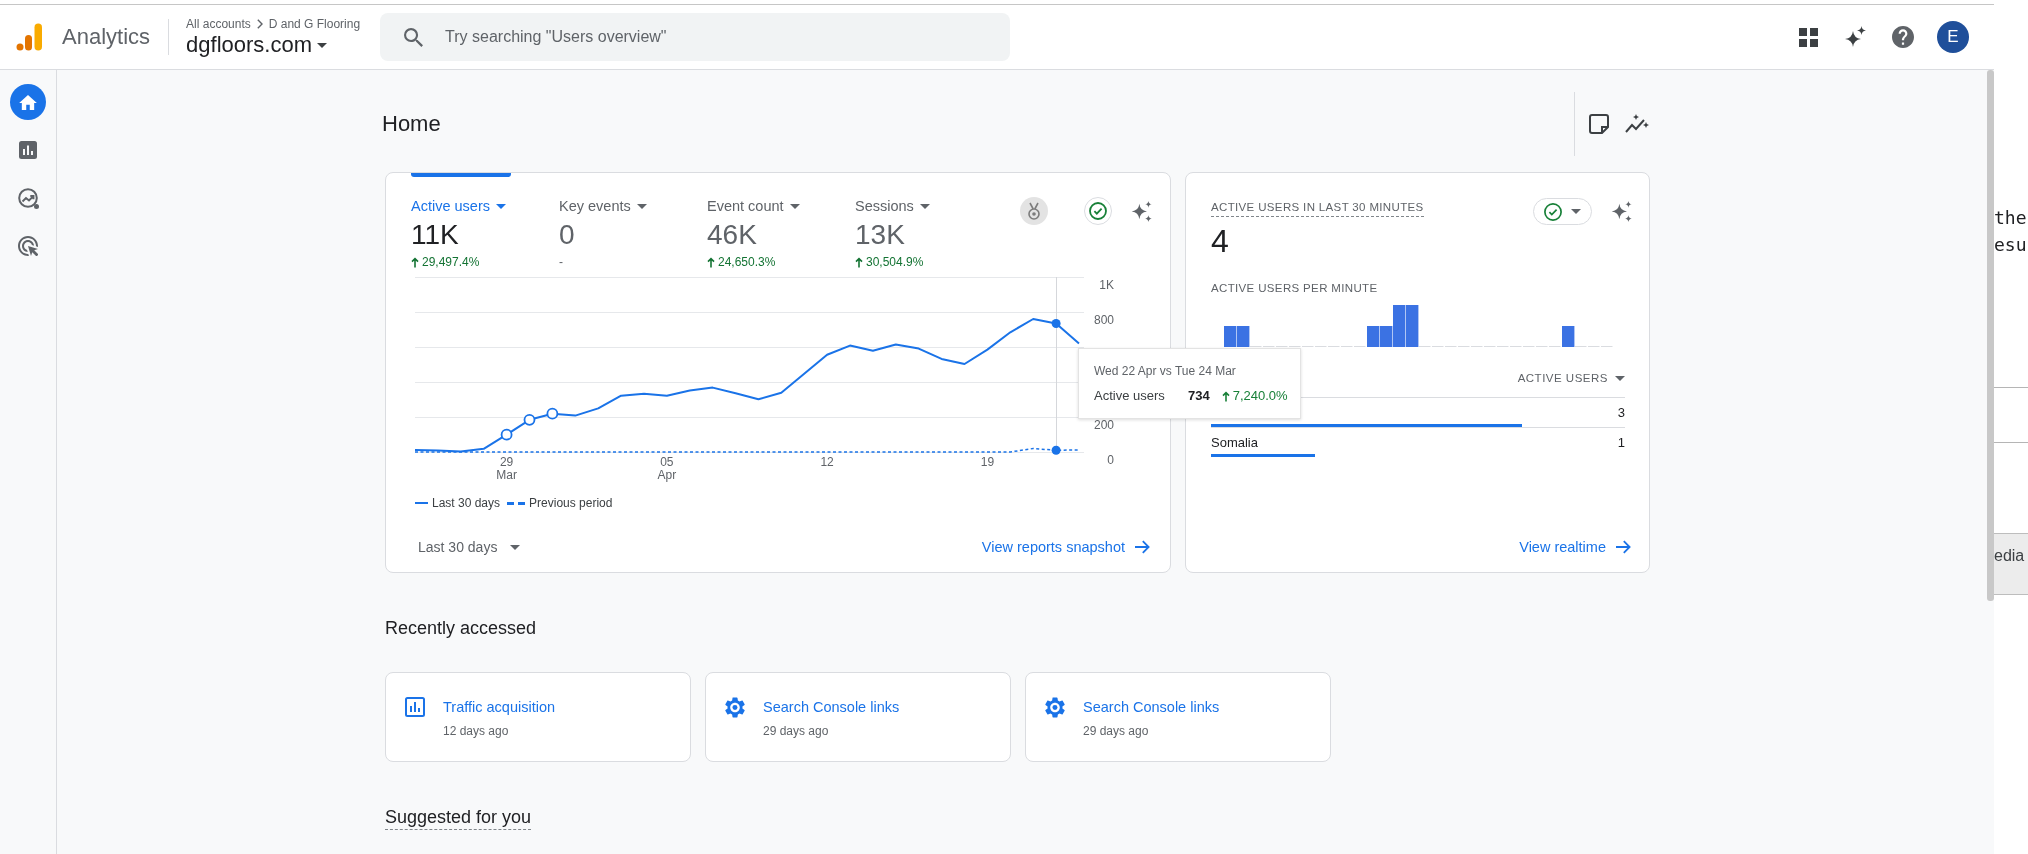 Image resolution: width=2028 pixels, height=854 pixels. What do you see at coordinates (1575, 547) in the screenshot?
I see `view-realtime-link: View realtime` at bounding box center [1575, 547].